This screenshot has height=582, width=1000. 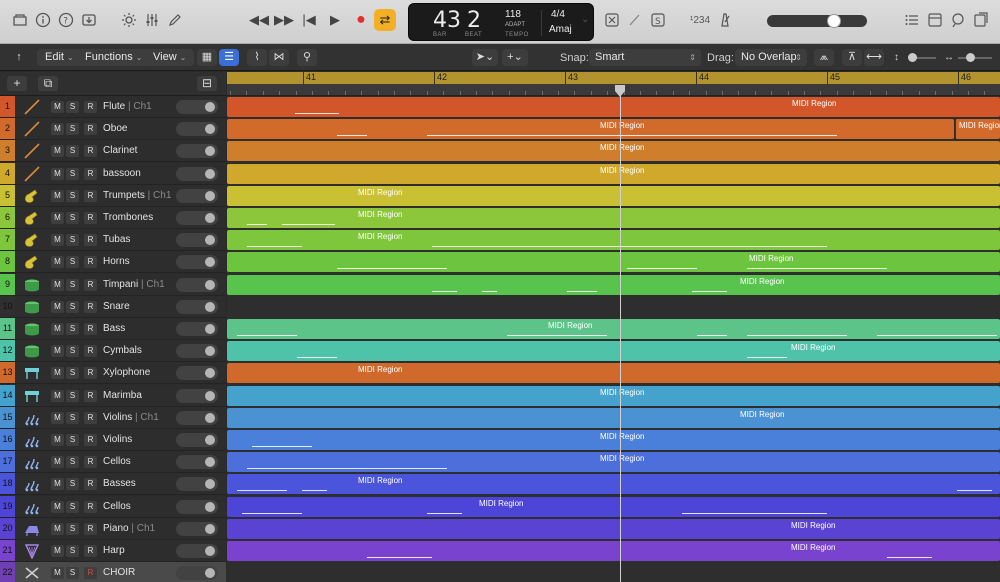 What do you see at coordinates (113, 262) in the screenshot?
I see `track-header: 8 M S R Horns` at bounding box center [113, 262].